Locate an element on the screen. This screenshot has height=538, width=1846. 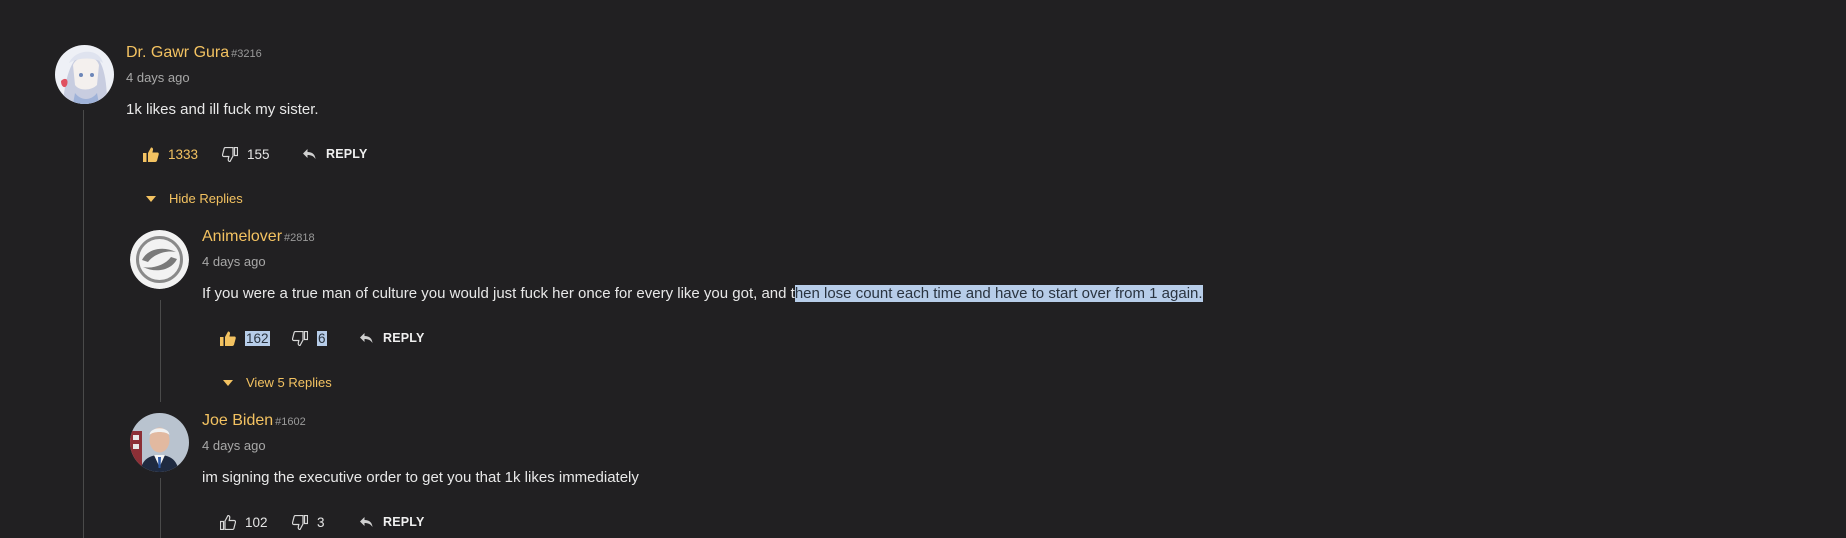
comment-author: Animelover #2818 is located at coordinates (258, 237).